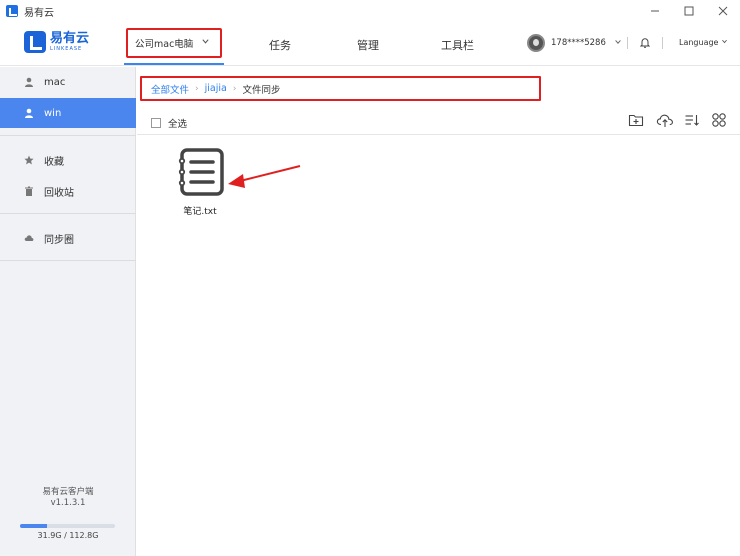  I want to click on device-select: 公司mac电脑, so click(174, 43).